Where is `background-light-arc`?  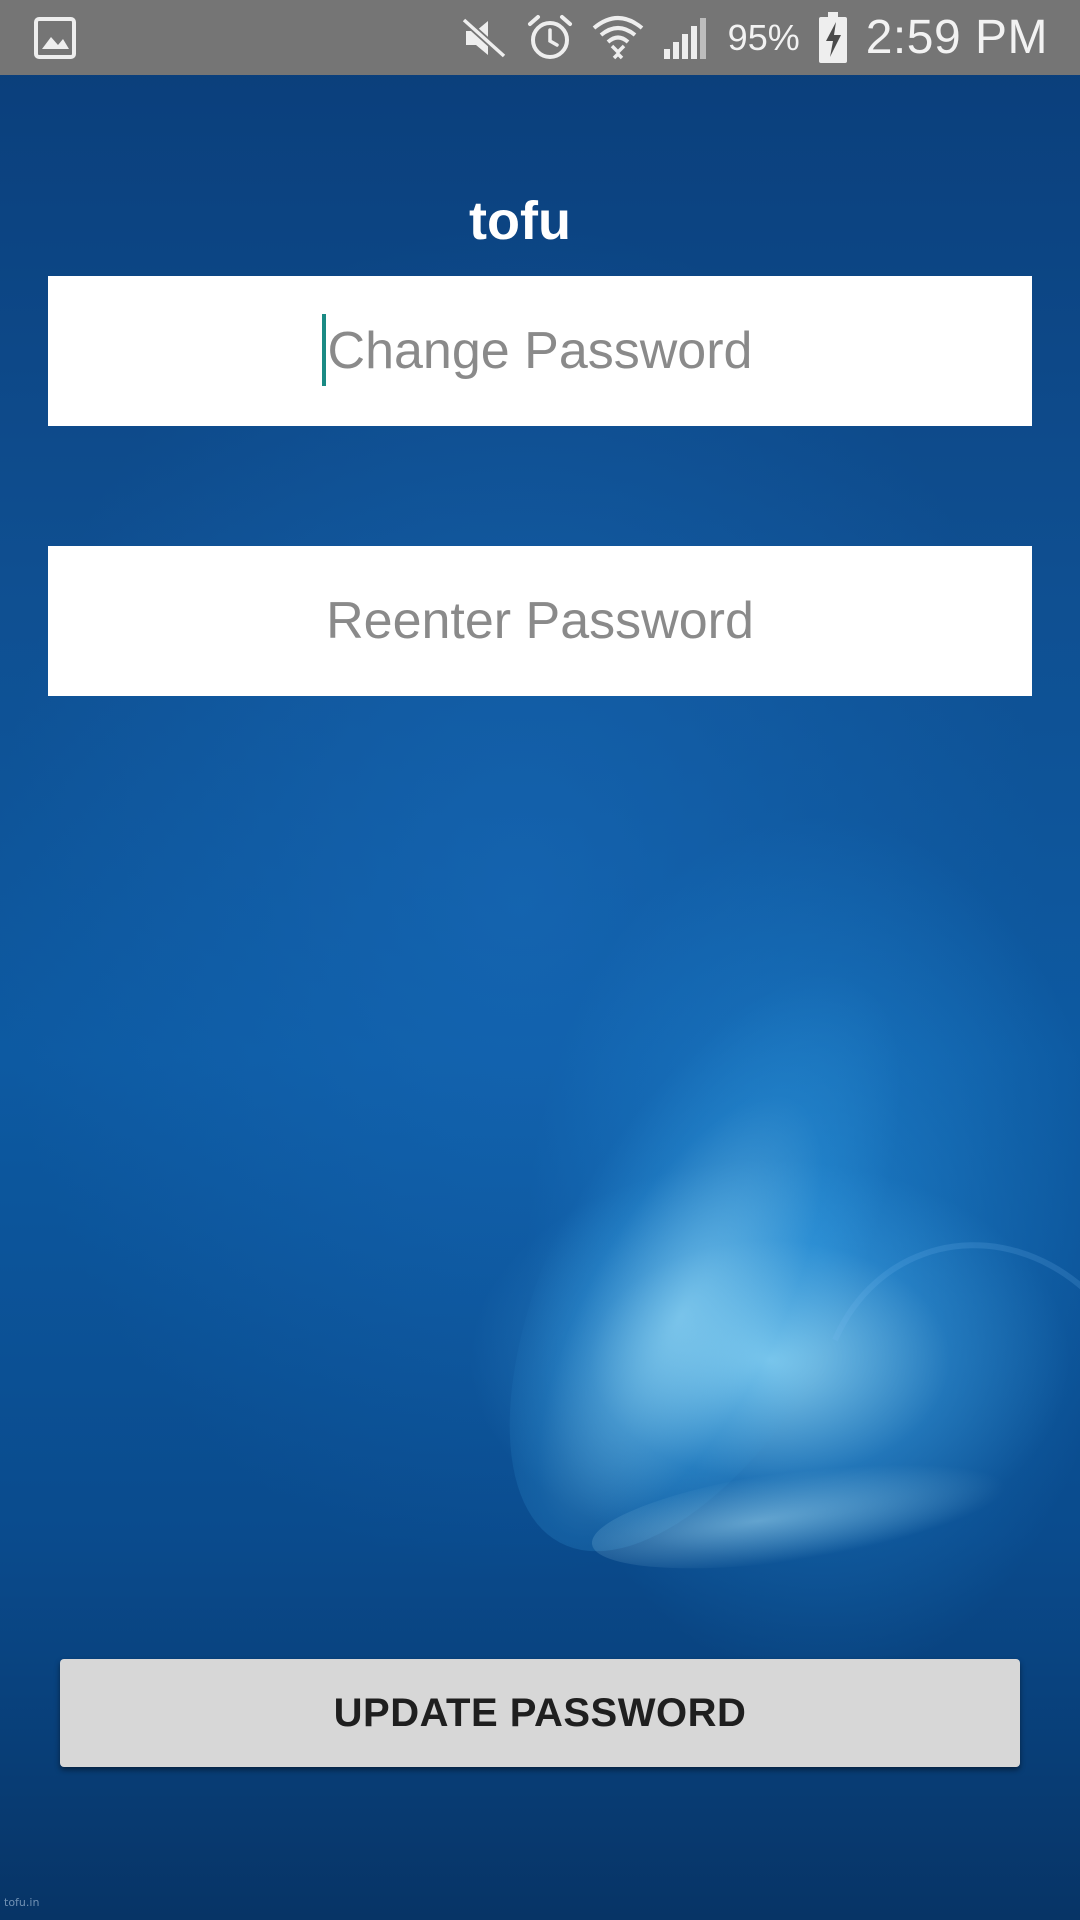
background-light-arc is located at coordinates (923, 1426).